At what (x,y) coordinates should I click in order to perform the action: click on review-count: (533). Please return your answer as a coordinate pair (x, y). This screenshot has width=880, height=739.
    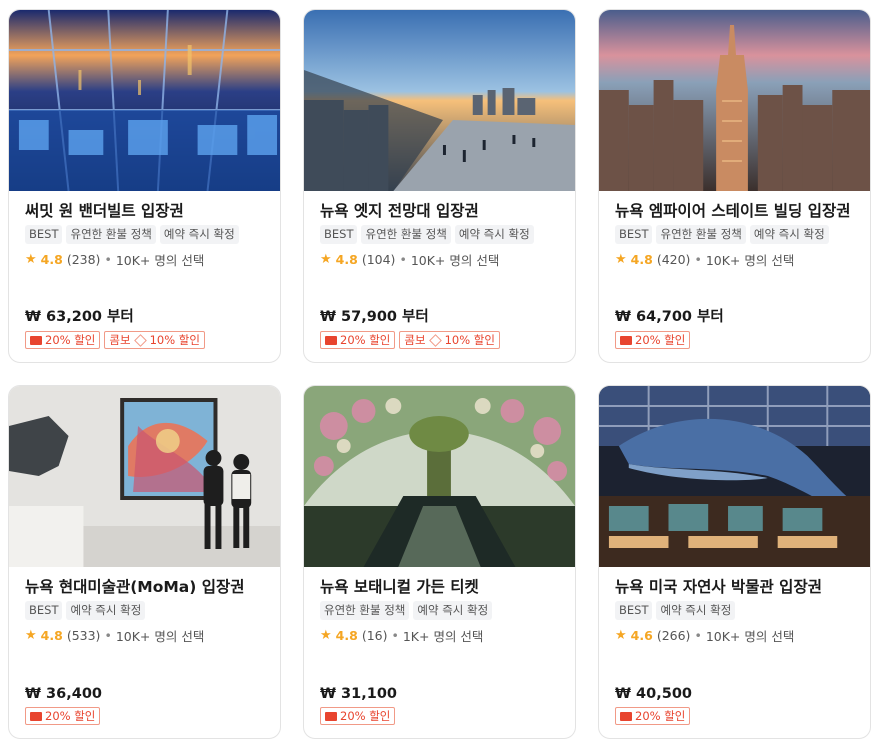
    Looking at the image, I should click on (83, 635).